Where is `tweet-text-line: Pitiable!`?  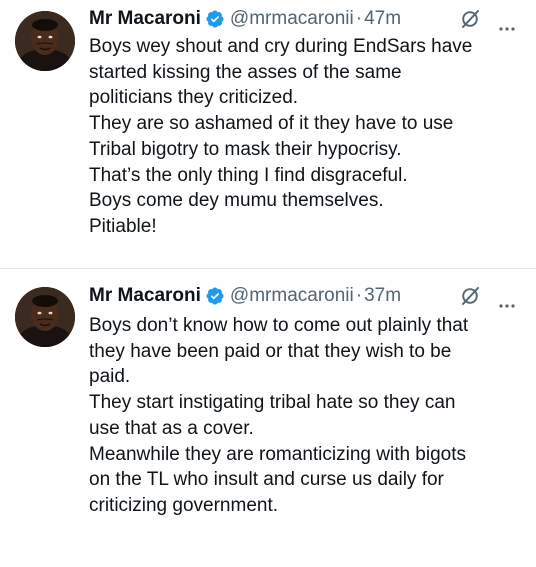
tweet-text-line: Pitiable! is located at coordinates (123, 226).